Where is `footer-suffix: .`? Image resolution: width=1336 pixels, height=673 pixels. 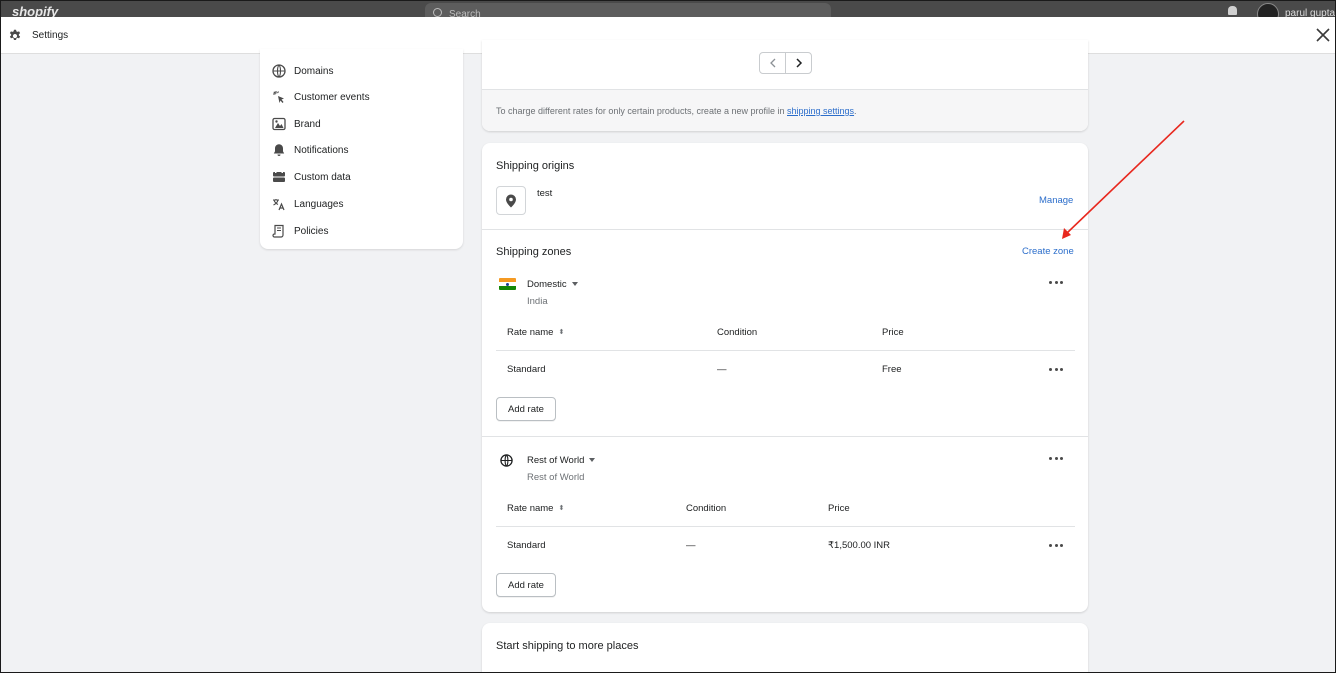
footer-suffix: . is located at coordinates (855, 111).